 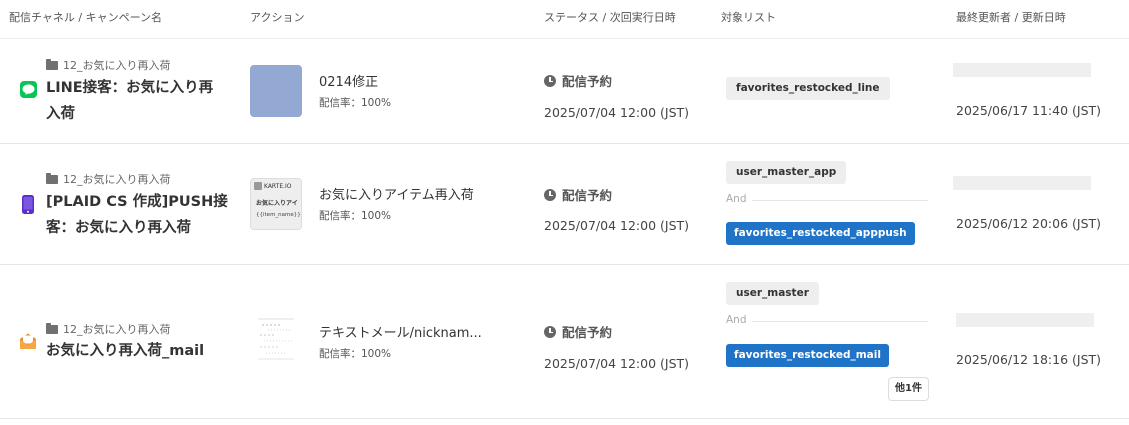 I want to click on karte-logo-icon, so click(x=258, y=186).